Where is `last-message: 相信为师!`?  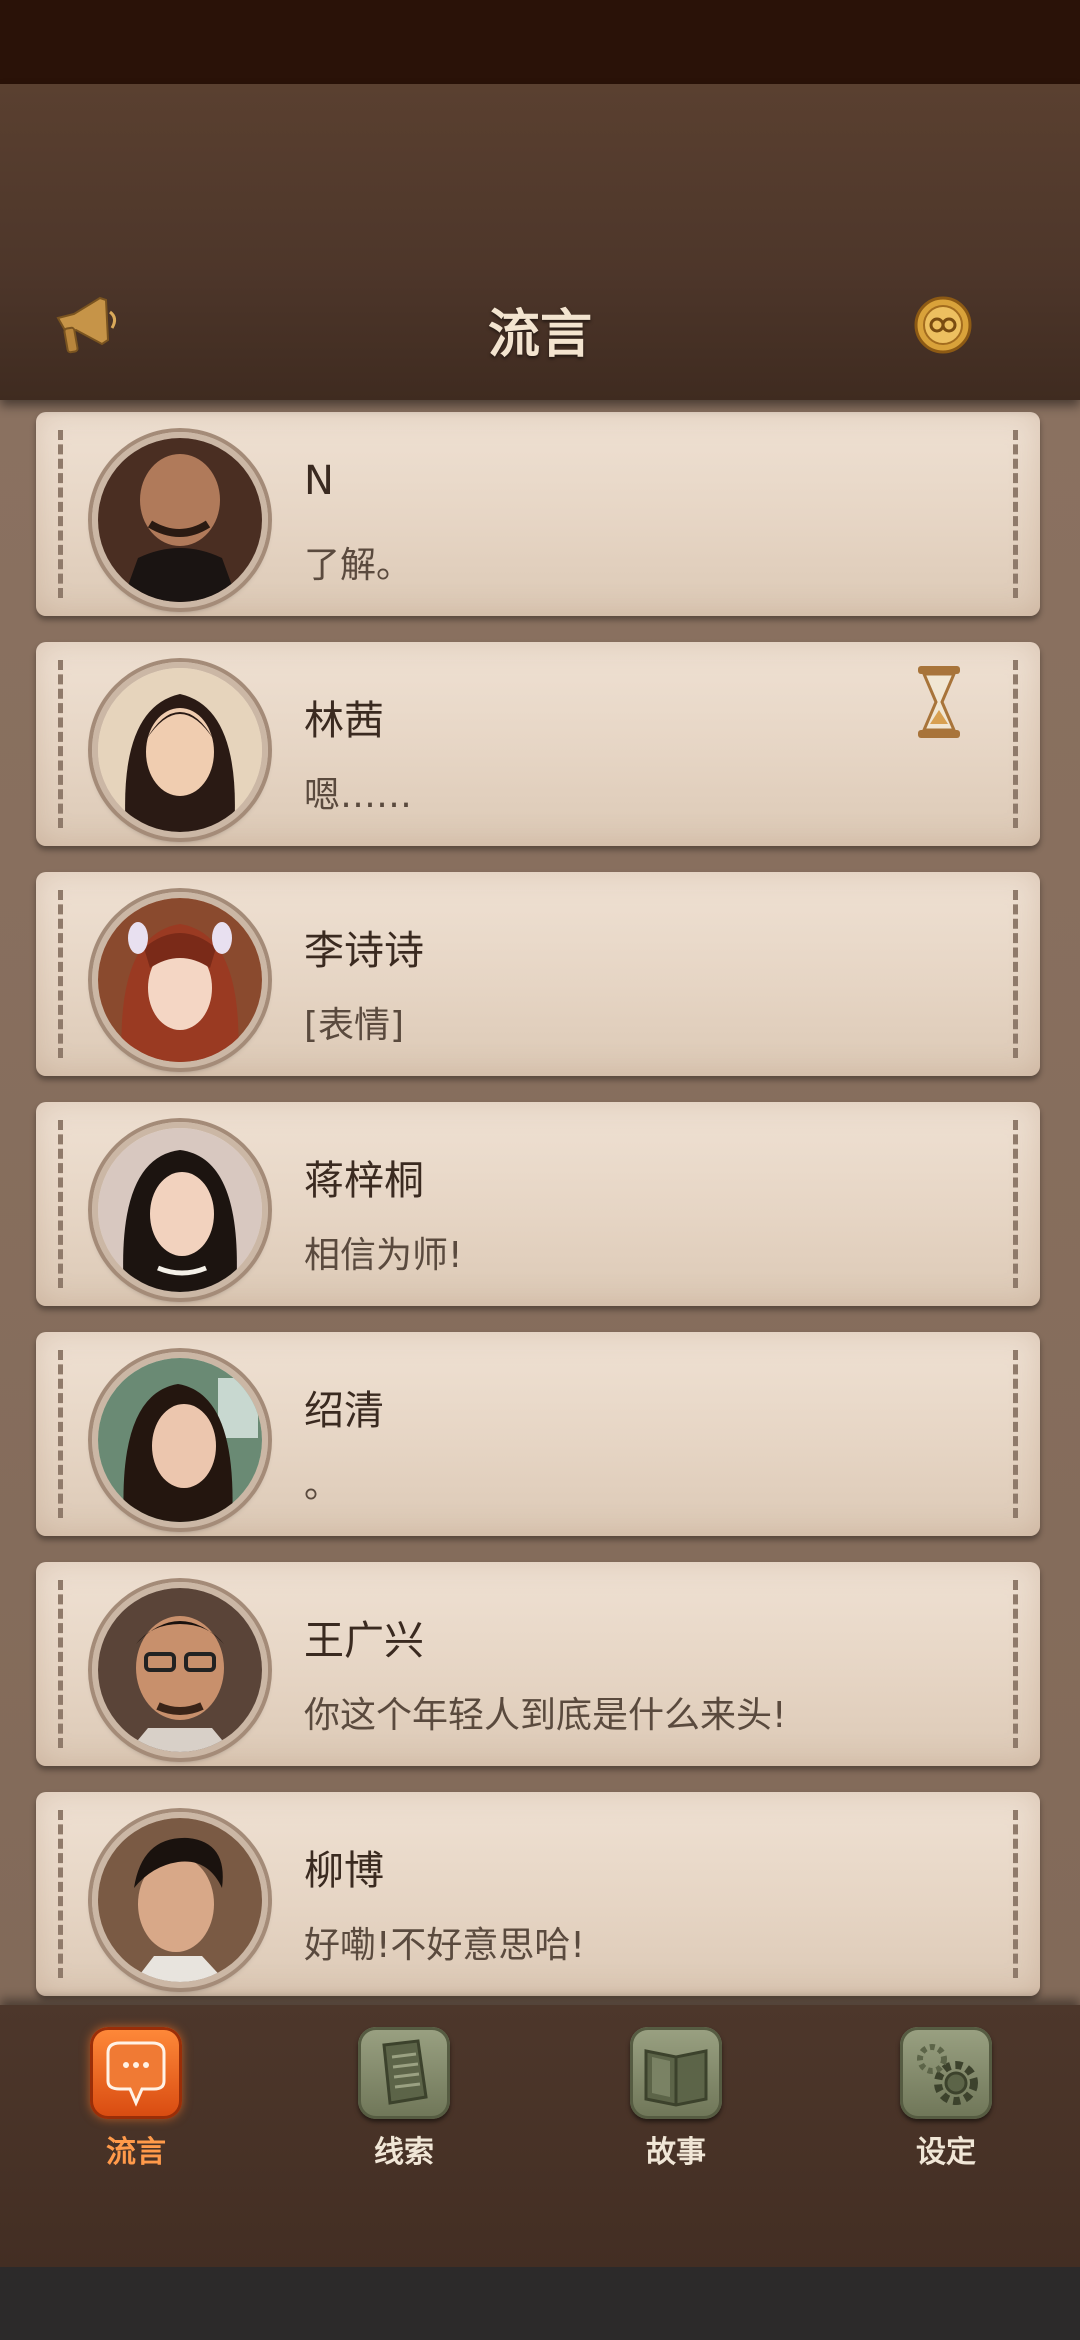
last-message: 相信为师! is located at coordinates (383, 1255).